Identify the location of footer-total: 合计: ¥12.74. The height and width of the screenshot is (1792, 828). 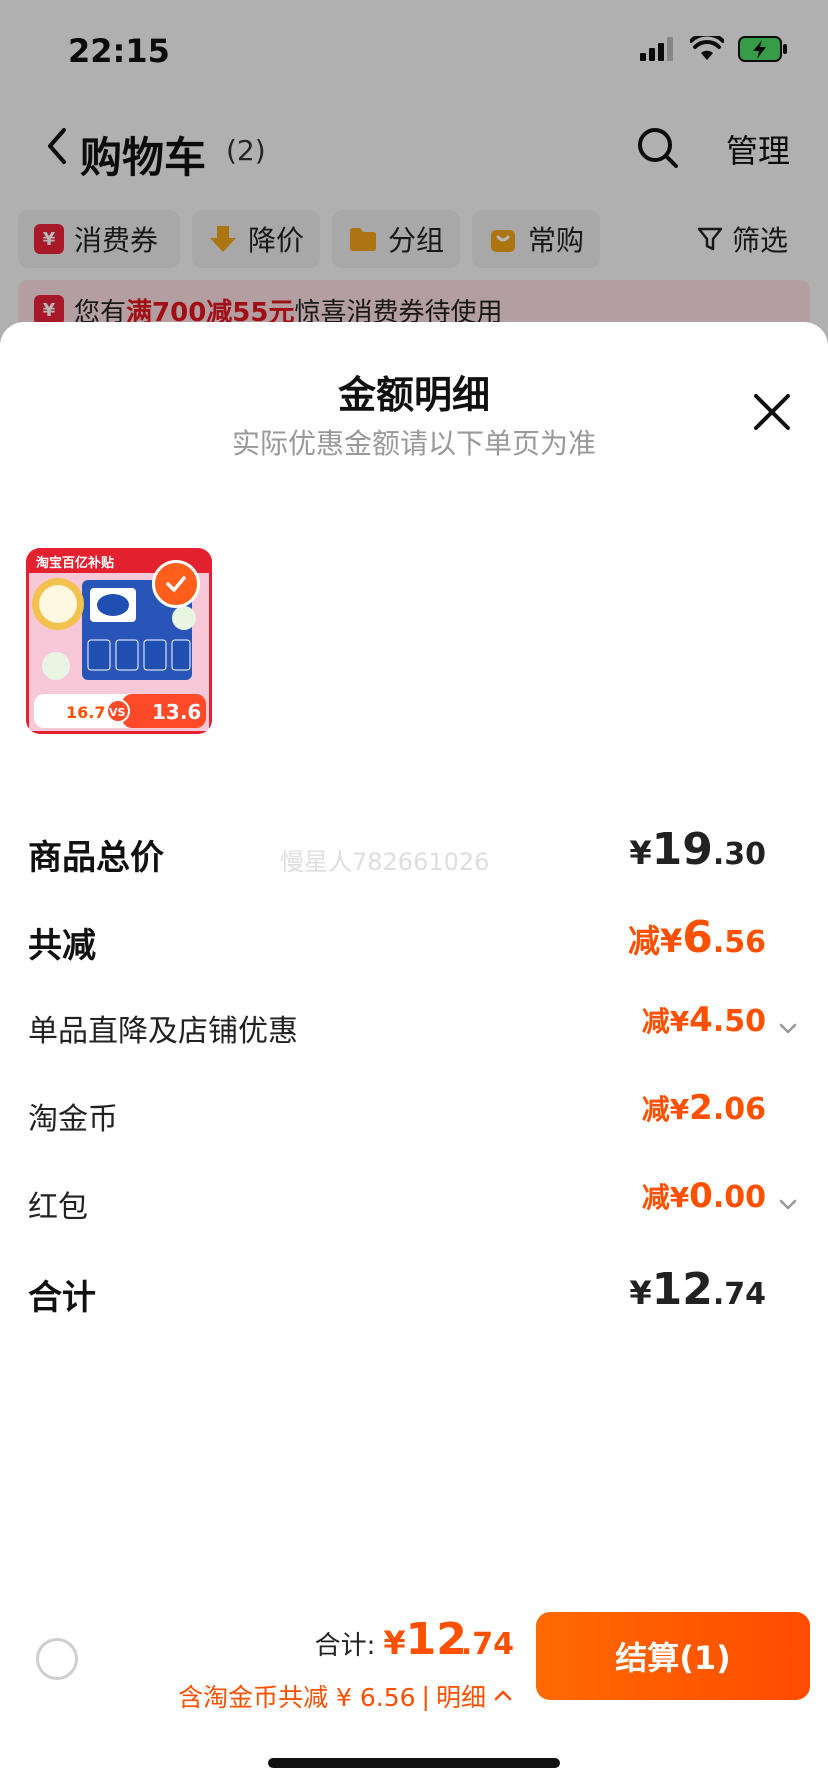
(414, 1639).